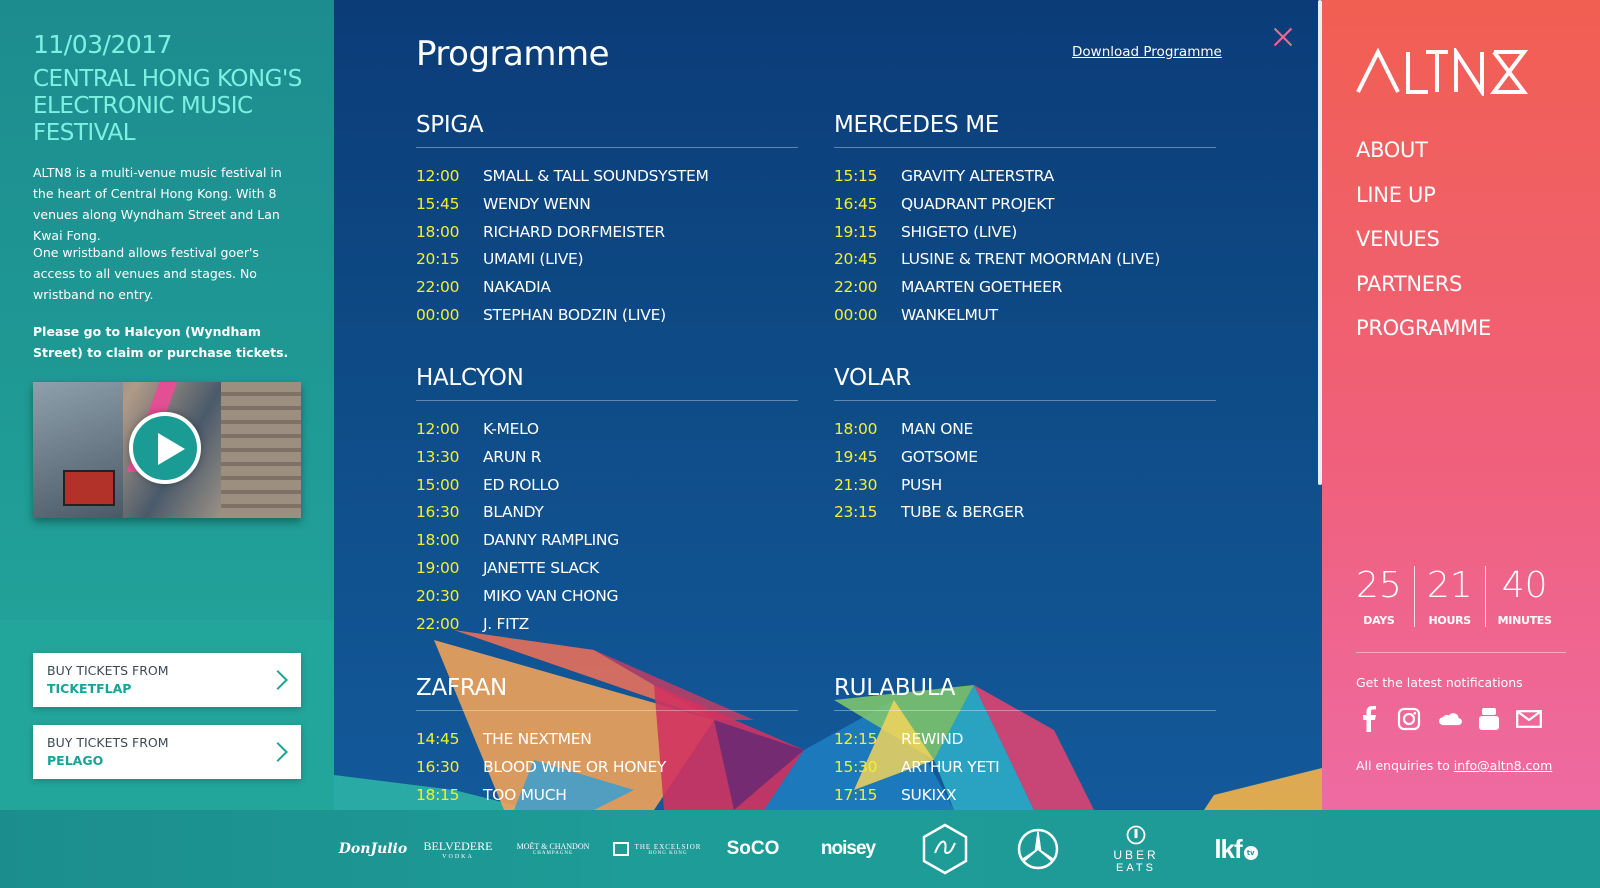 This screenshot has height=888, width=1600. Describe the element at coordinates (1529, 719) in the screenshot. I see `mail-icon` at that location.